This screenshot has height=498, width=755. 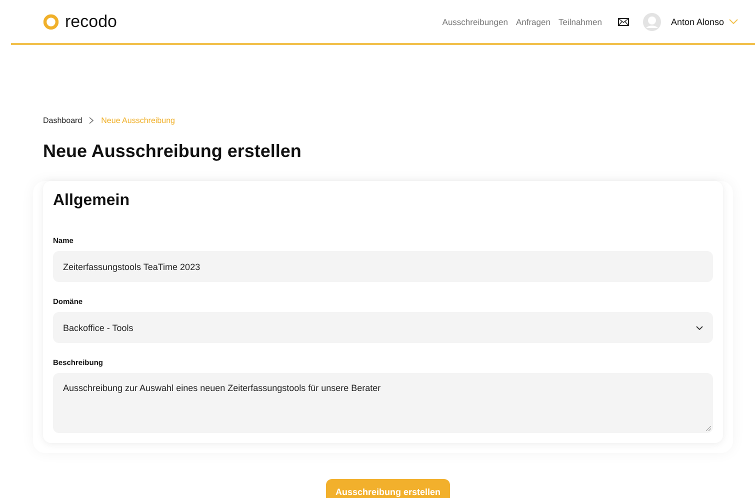 What do you see at coordinates (172, 151) in the screenshot?
I see `page-title: Neue Ausschreibung erstellen` at bounding box center [172, 151].